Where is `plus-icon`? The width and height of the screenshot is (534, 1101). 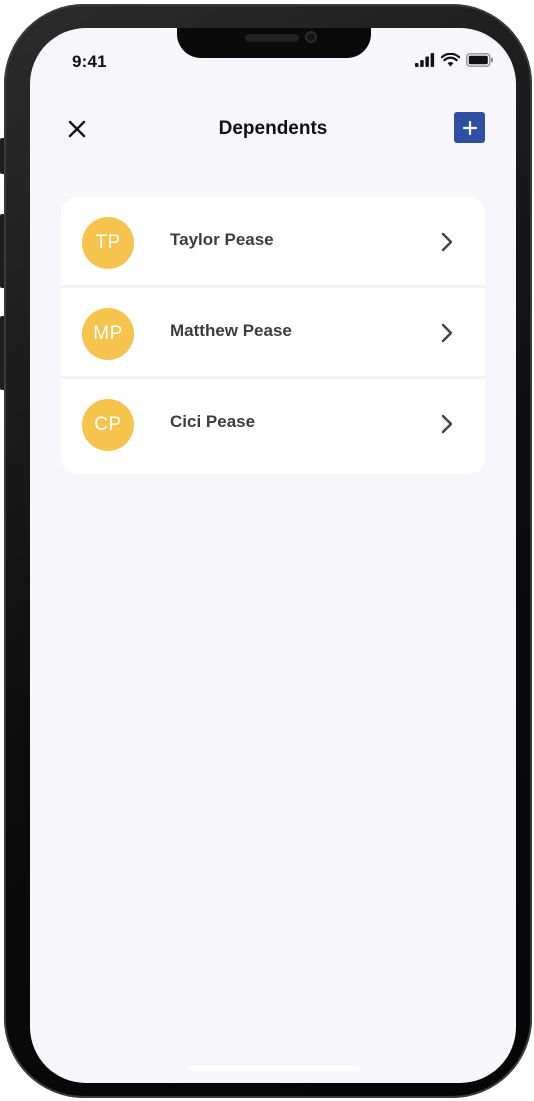
plus-icon is located at coordinates (469, 127).